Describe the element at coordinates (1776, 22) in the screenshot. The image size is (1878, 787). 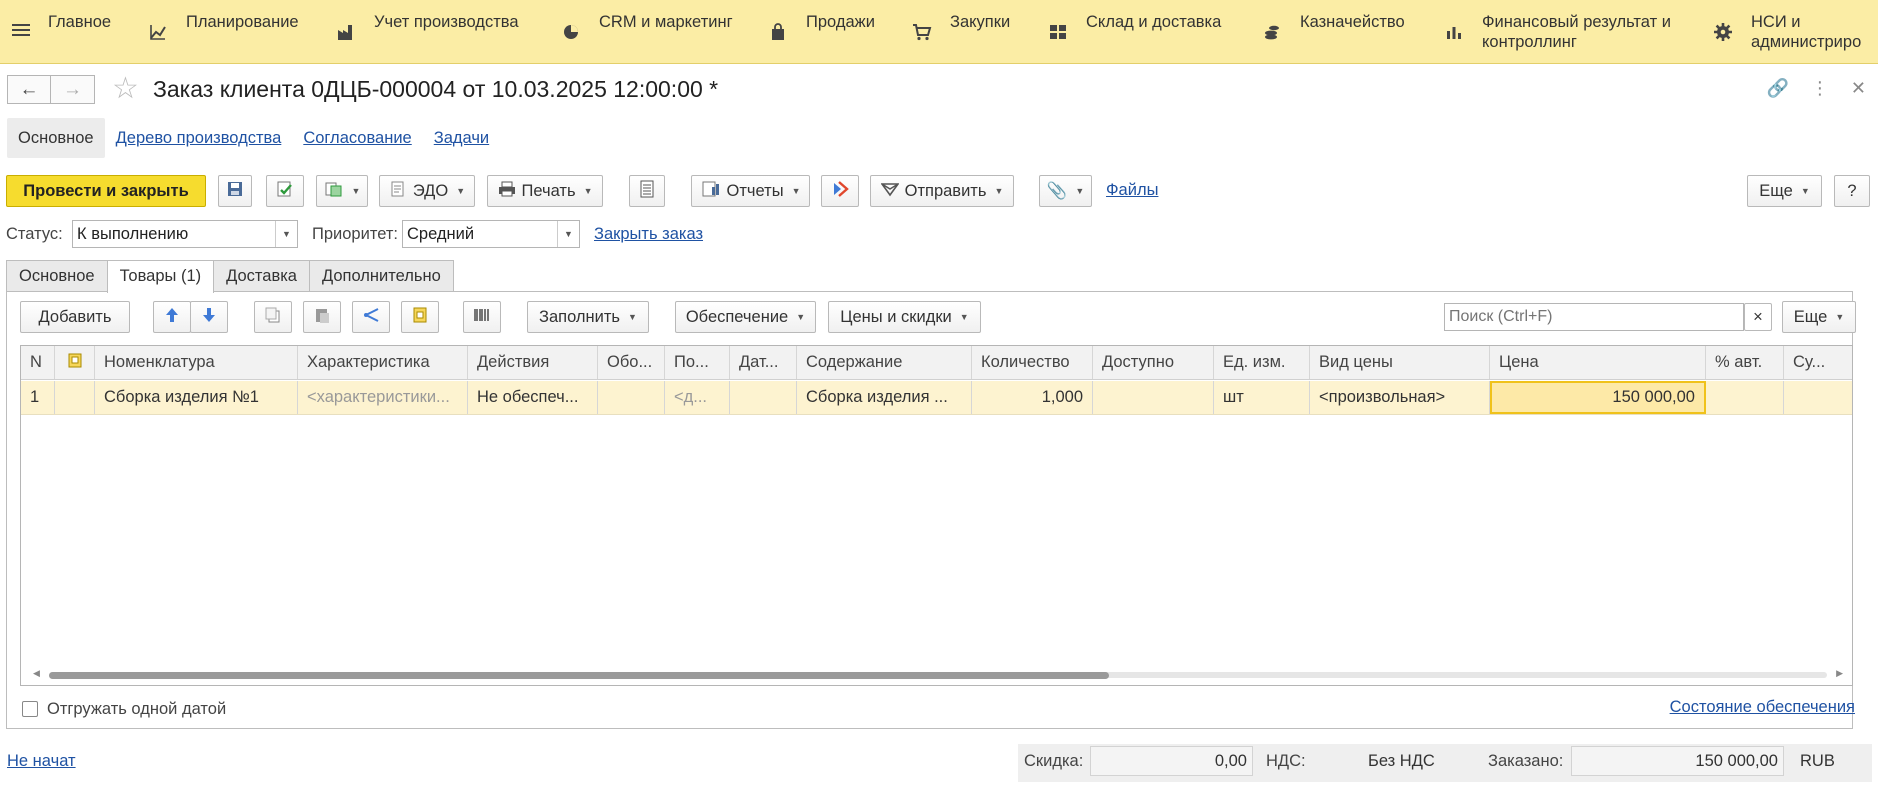
I see `section-label: НСИ и` at that location.